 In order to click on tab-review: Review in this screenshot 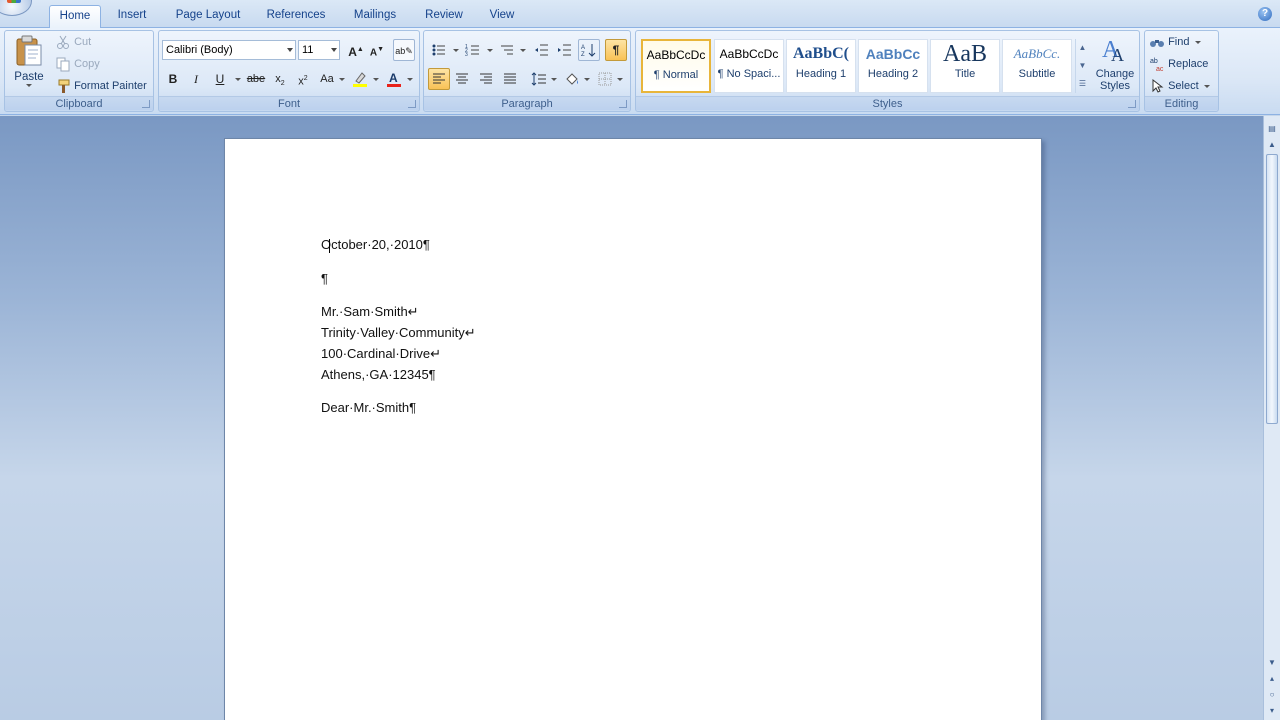, I will do `click(444, 16)`.